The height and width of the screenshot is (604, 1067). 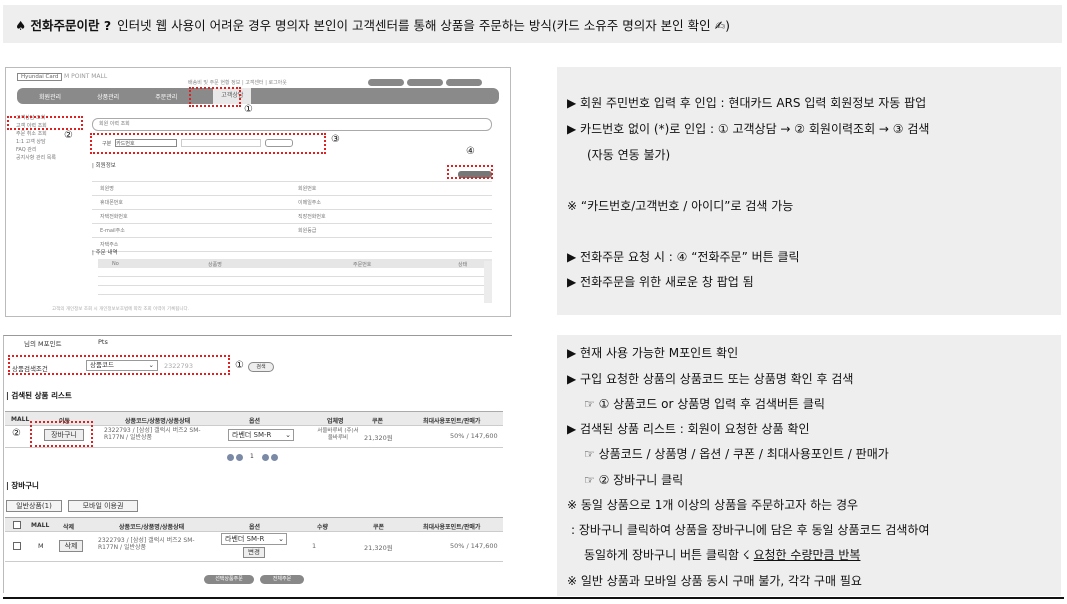 I want to click on result-price: 50% / 147,600, so click(x=474, y=436).